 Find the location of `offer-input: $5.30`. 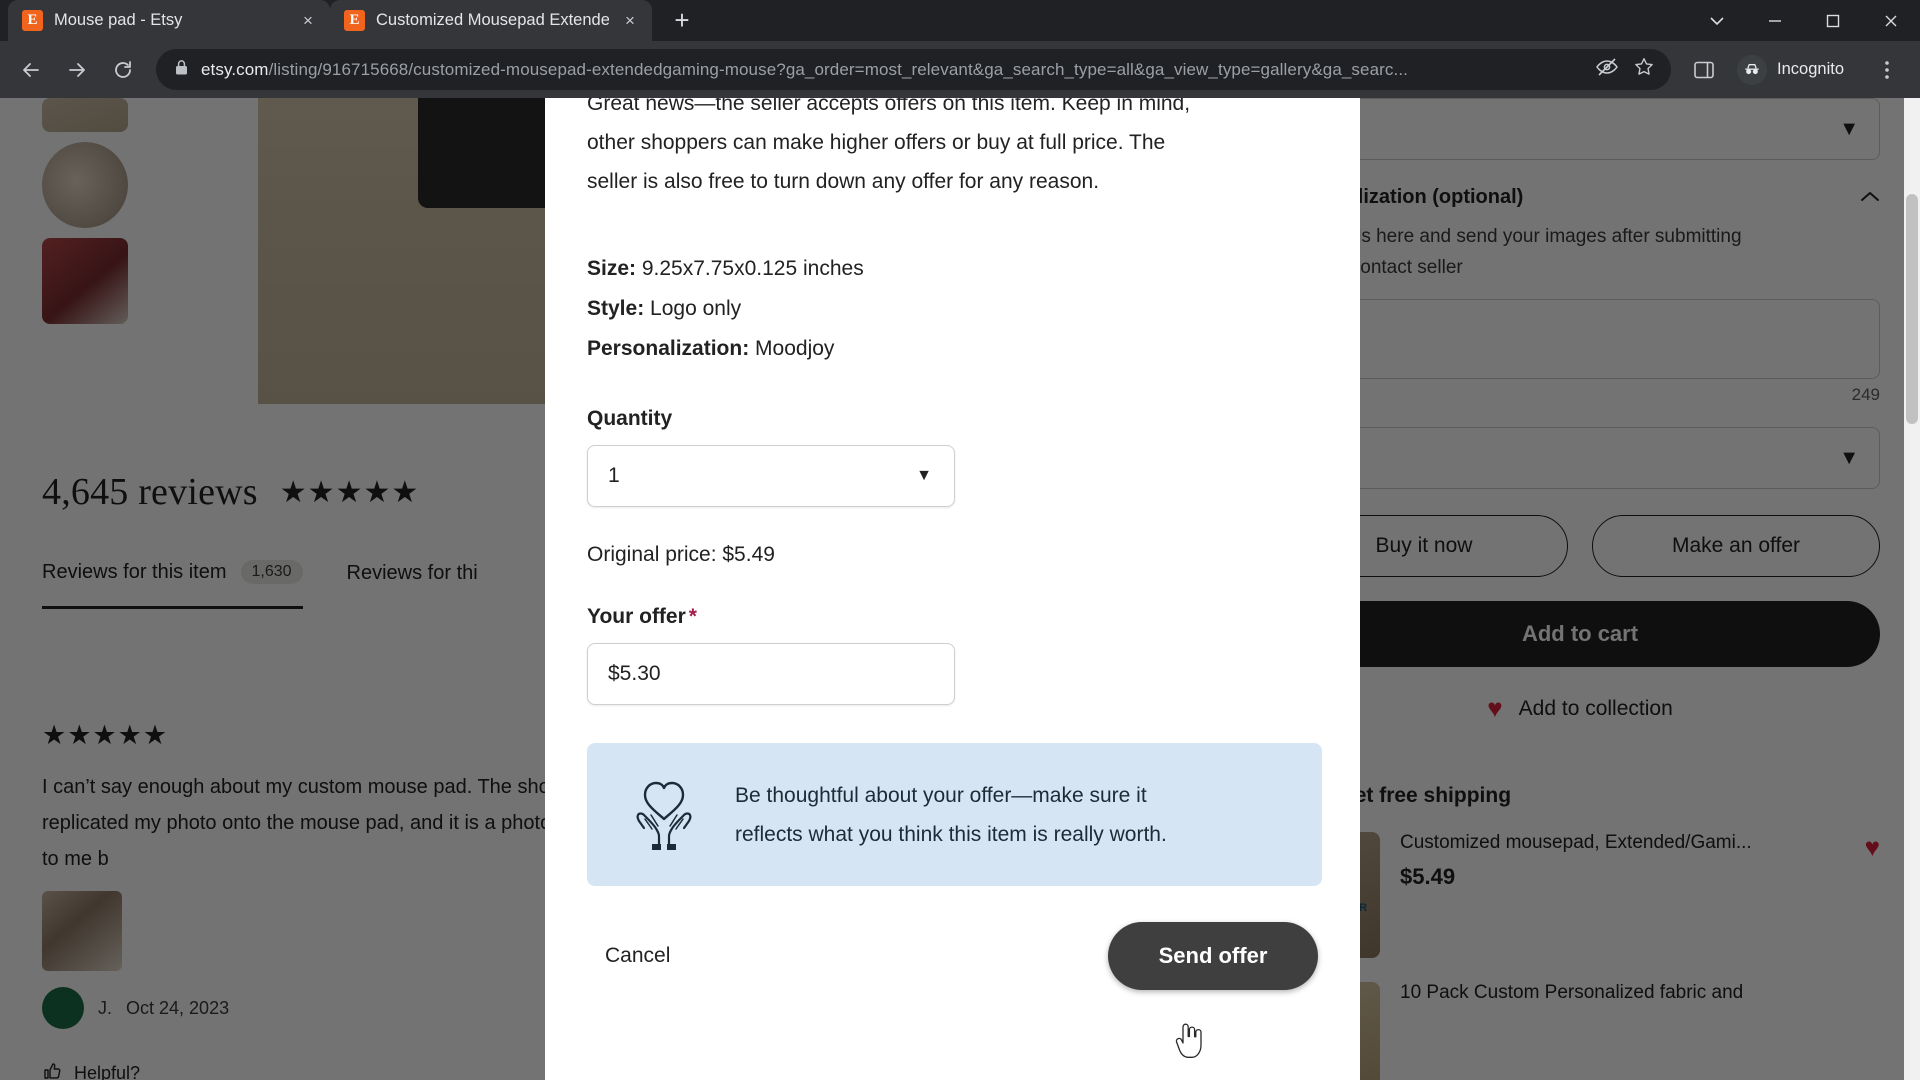

offer-input: $5.30 is located at coordinates (771, 674).